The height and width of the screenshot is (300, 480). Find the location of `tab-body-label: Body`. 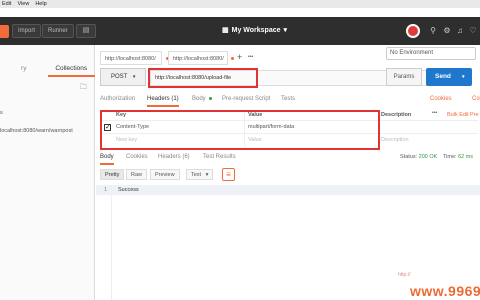

tab-body-label: Body is located at coordinates (199, 99).